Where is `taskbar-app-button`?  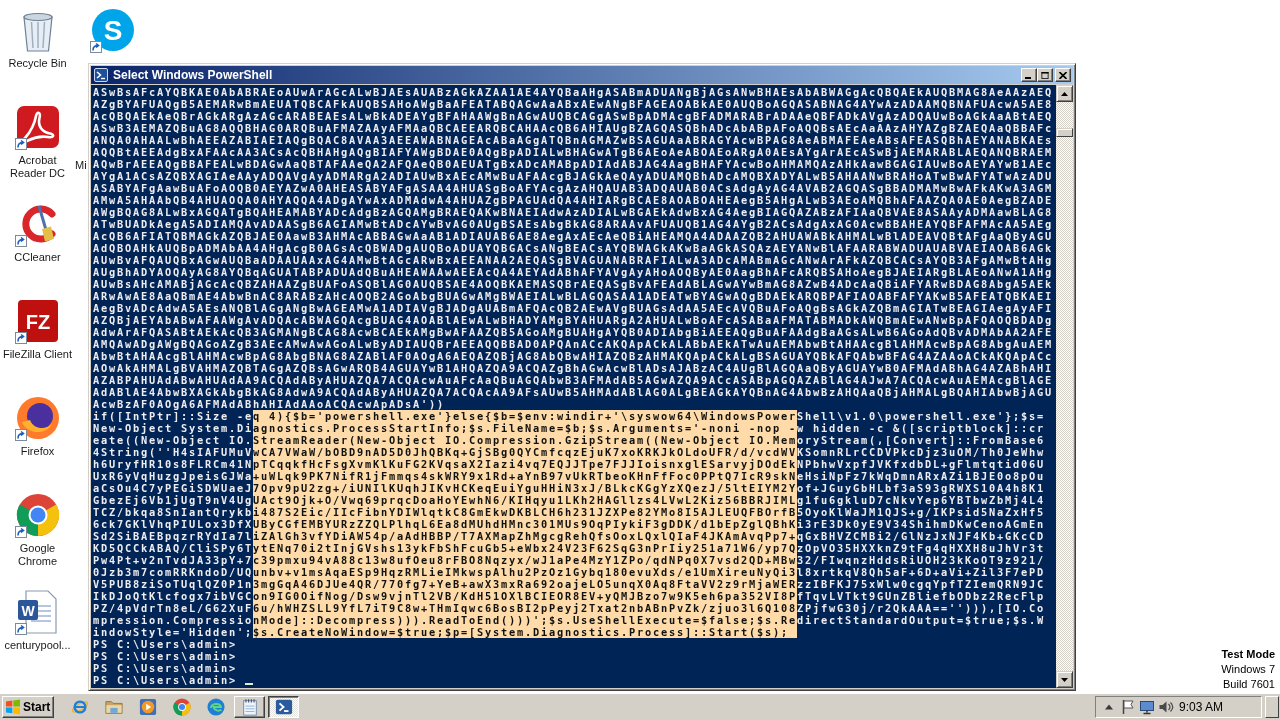 taskbar-app-button is located at coordinates (283, 707).